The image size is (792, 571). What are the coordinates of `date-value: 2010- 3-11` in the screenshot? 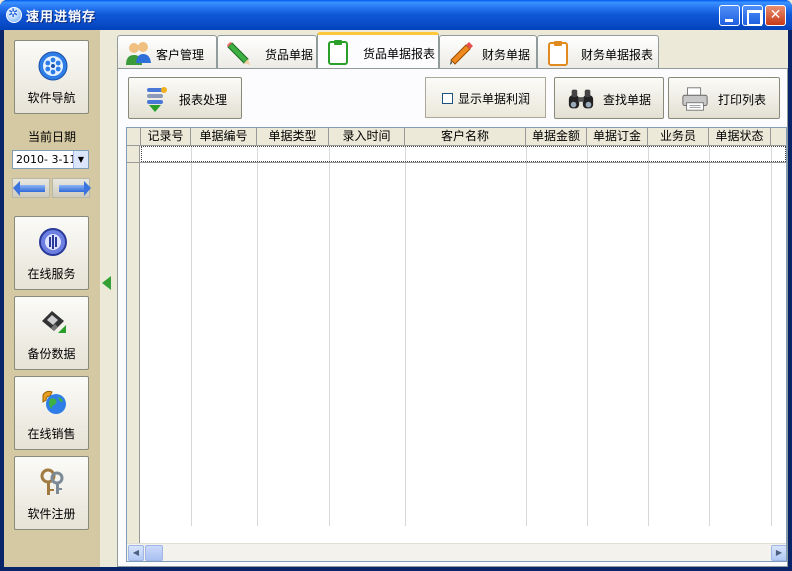 It's located at (46, 159).